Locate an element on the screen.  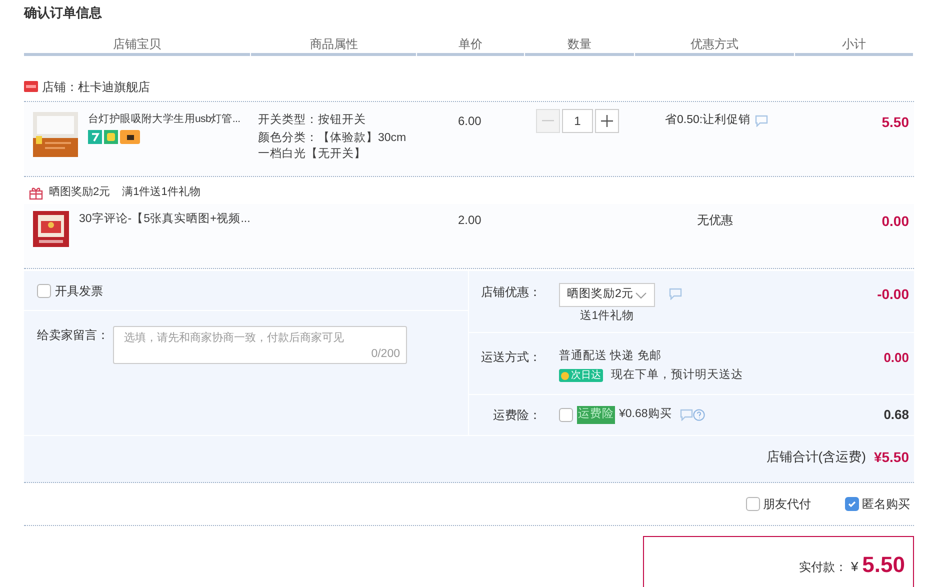
discount-select: 晒图奖励2元 is located at coordinates (607, 295).